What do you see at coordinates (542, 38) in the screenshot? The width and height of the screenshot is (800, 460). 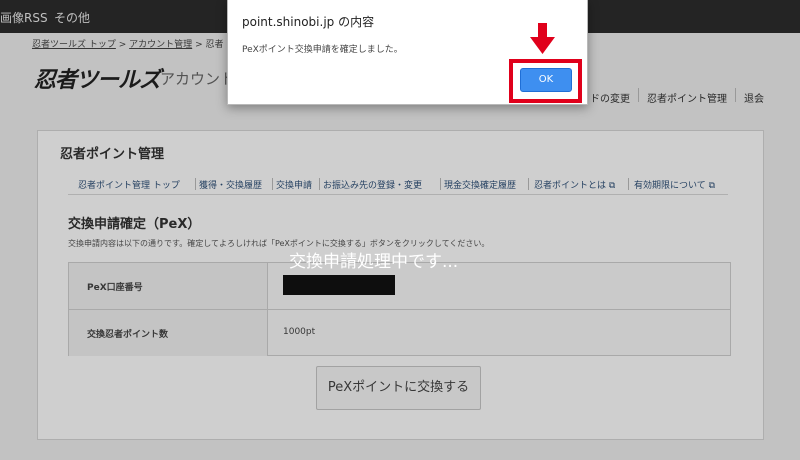 I see `arrow-down-icon` at bounding box center [542, 38].